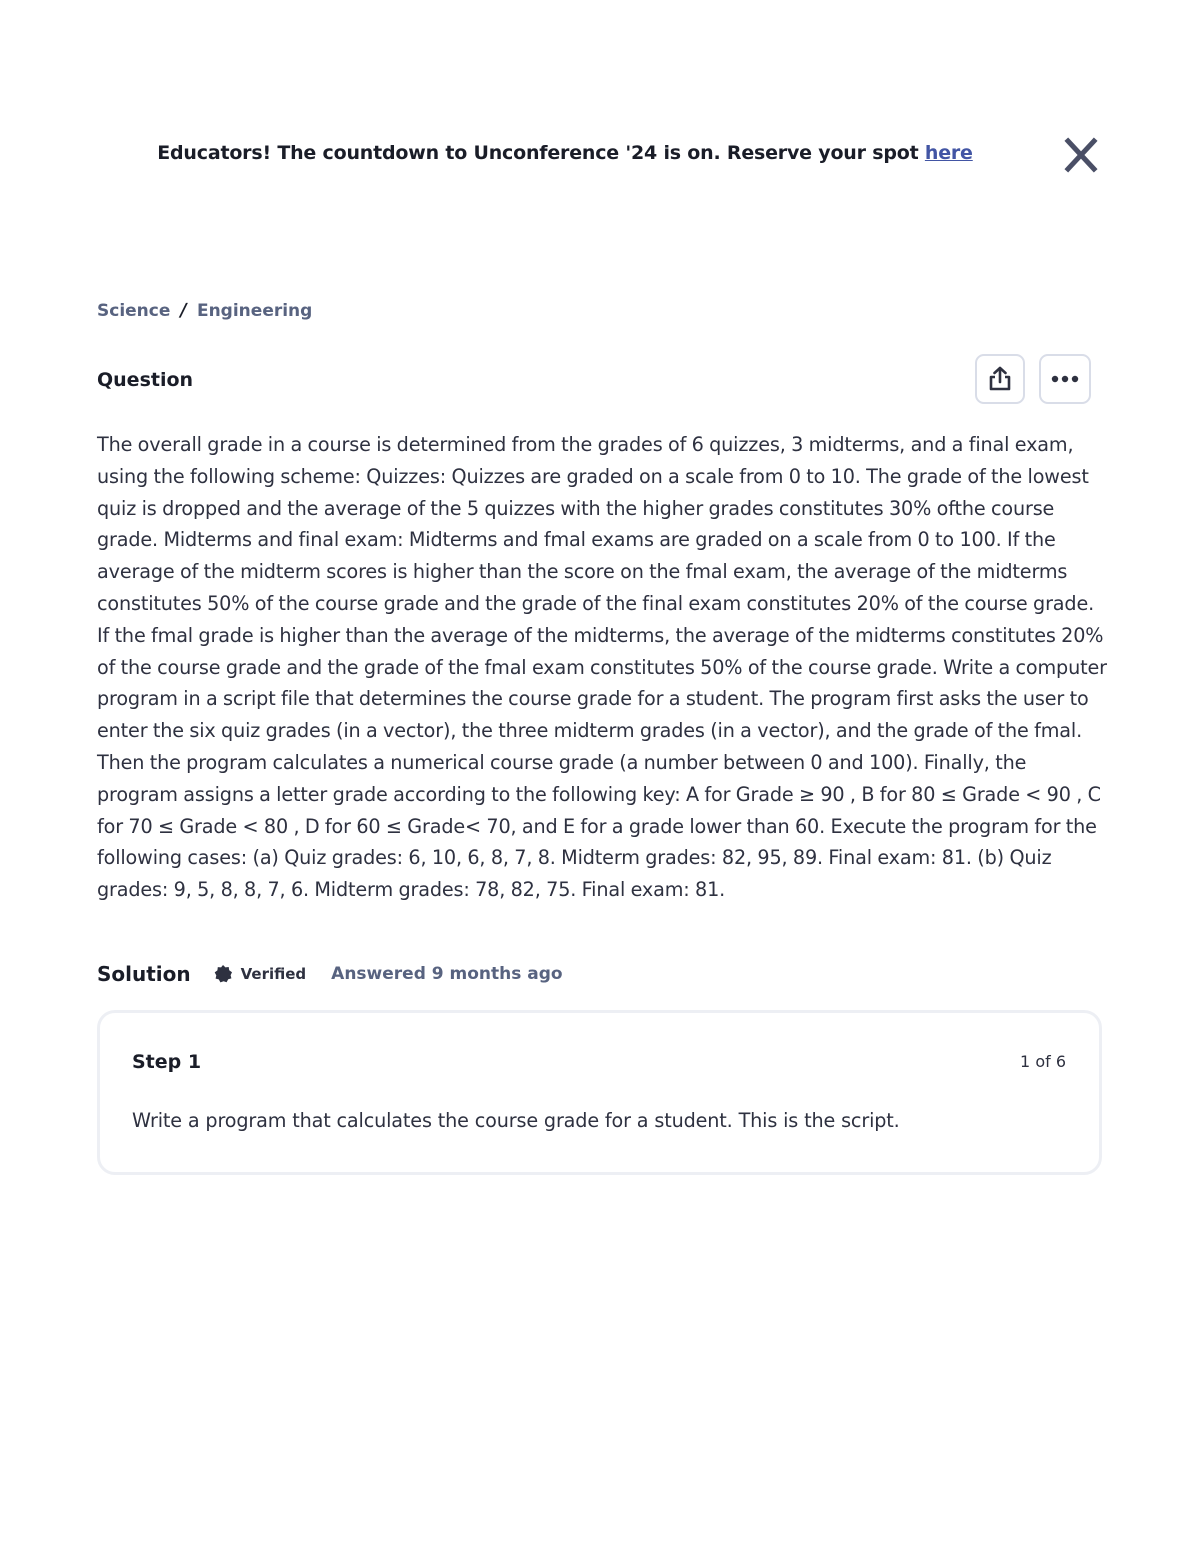 Image resolution: width=1200 pixels, height=1553 pixels. I want to click on breadcrumb: Science / Engineering, so click(204, 310).